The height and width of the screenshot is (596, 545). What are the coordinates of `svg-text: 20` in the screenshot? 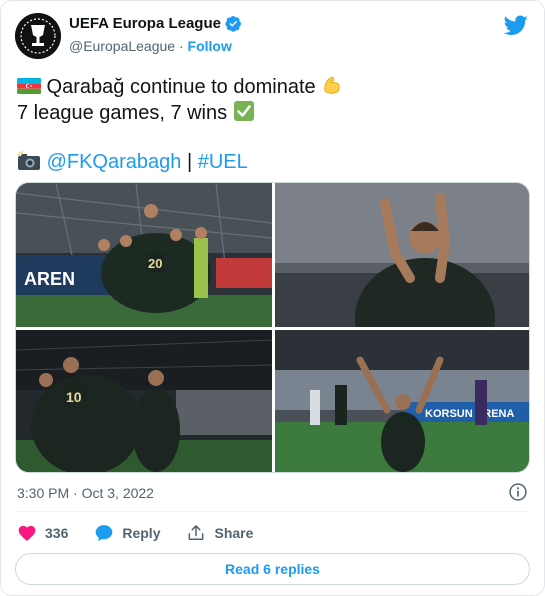 It's located at (155, 263).